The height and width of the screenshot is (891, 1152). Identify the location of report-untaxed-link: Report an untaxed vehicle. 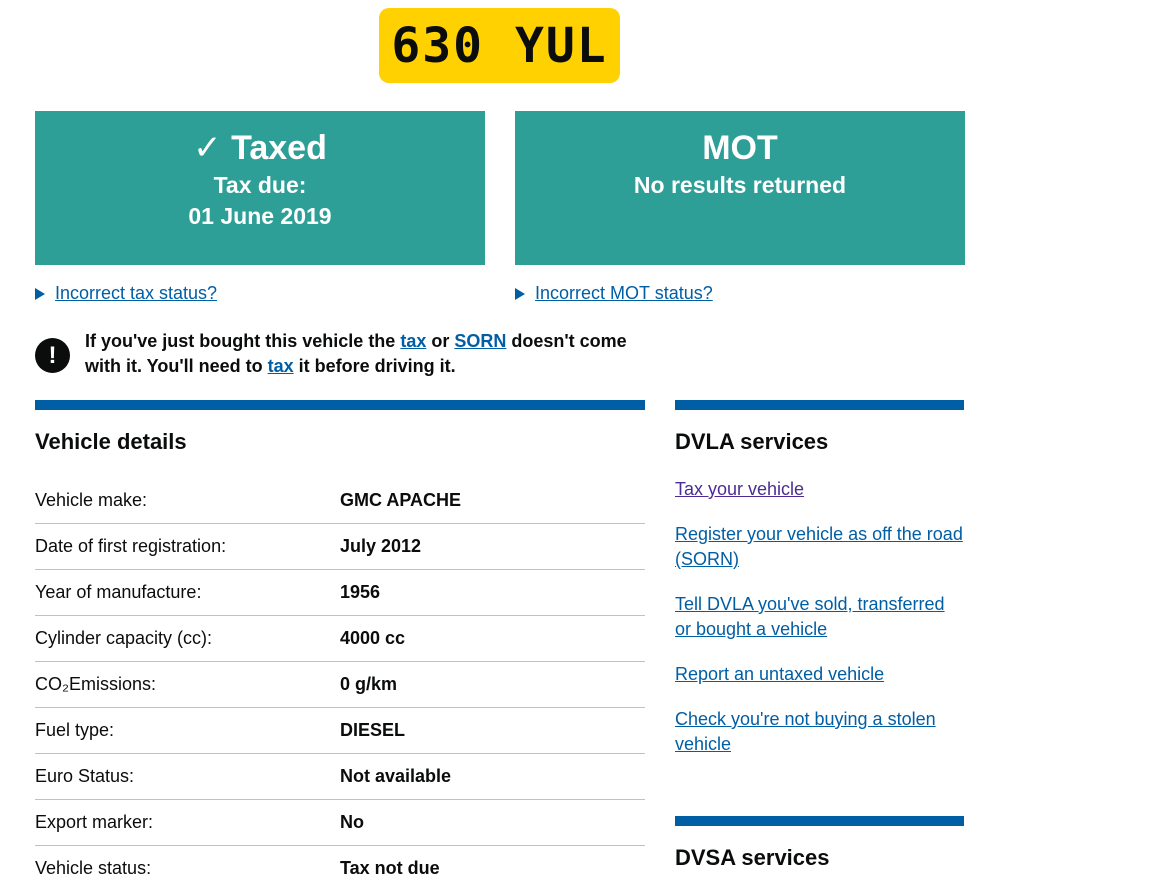
(820, 674).